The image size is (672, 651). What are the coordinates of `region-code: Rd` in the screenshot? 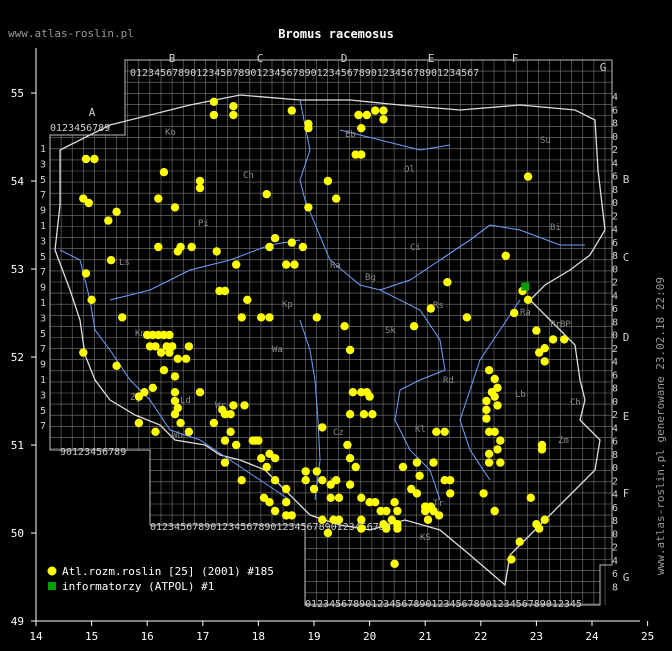 It's located at (448, 381).